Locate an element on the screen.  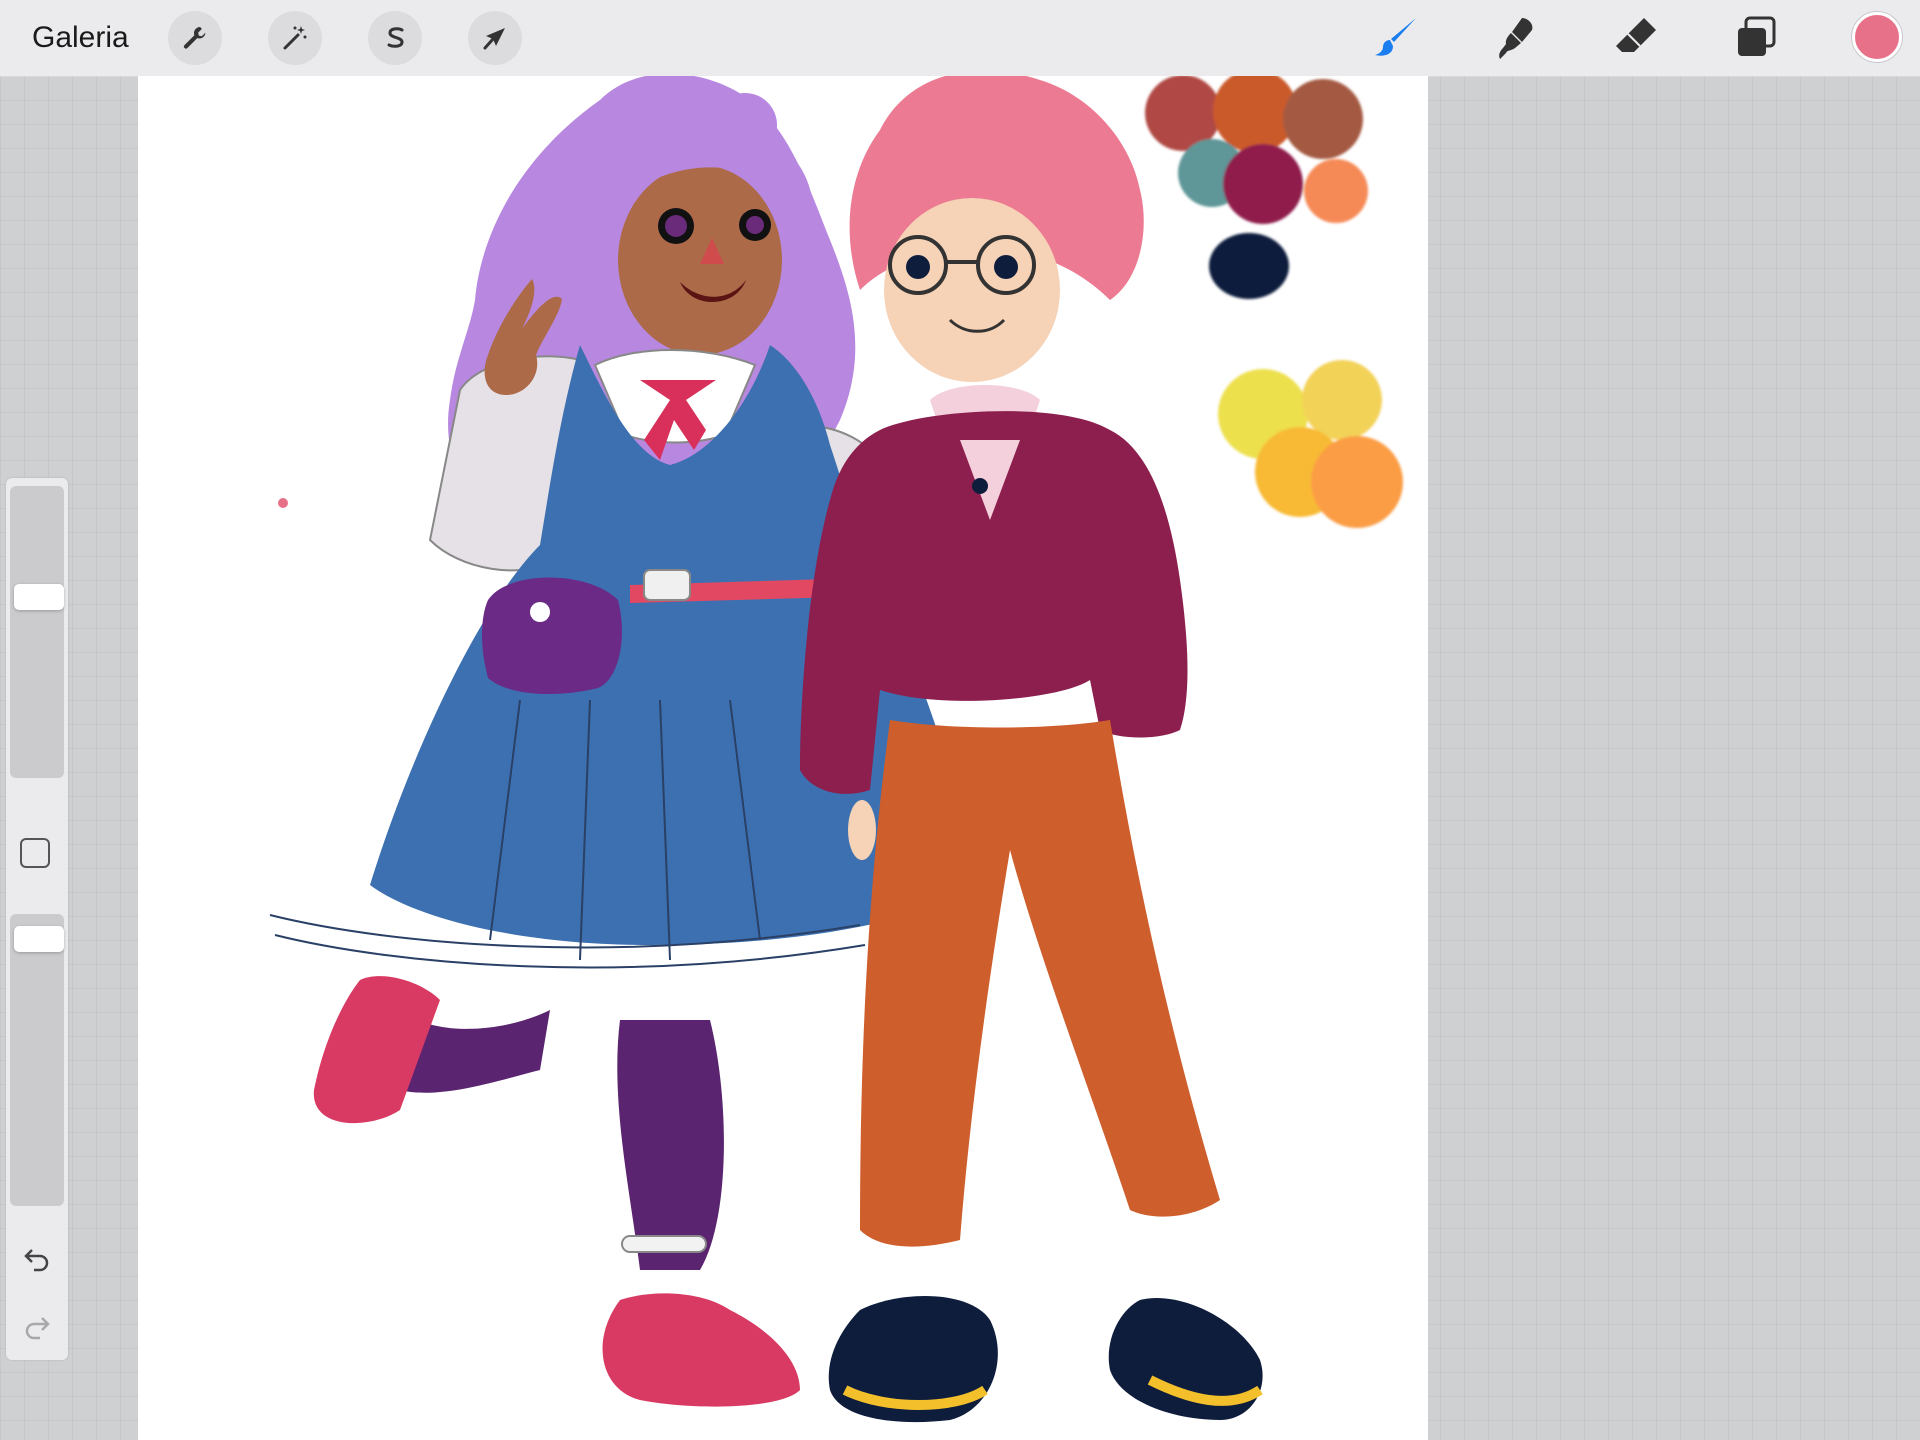
layers-icon is located at coordinates (1757, 36).